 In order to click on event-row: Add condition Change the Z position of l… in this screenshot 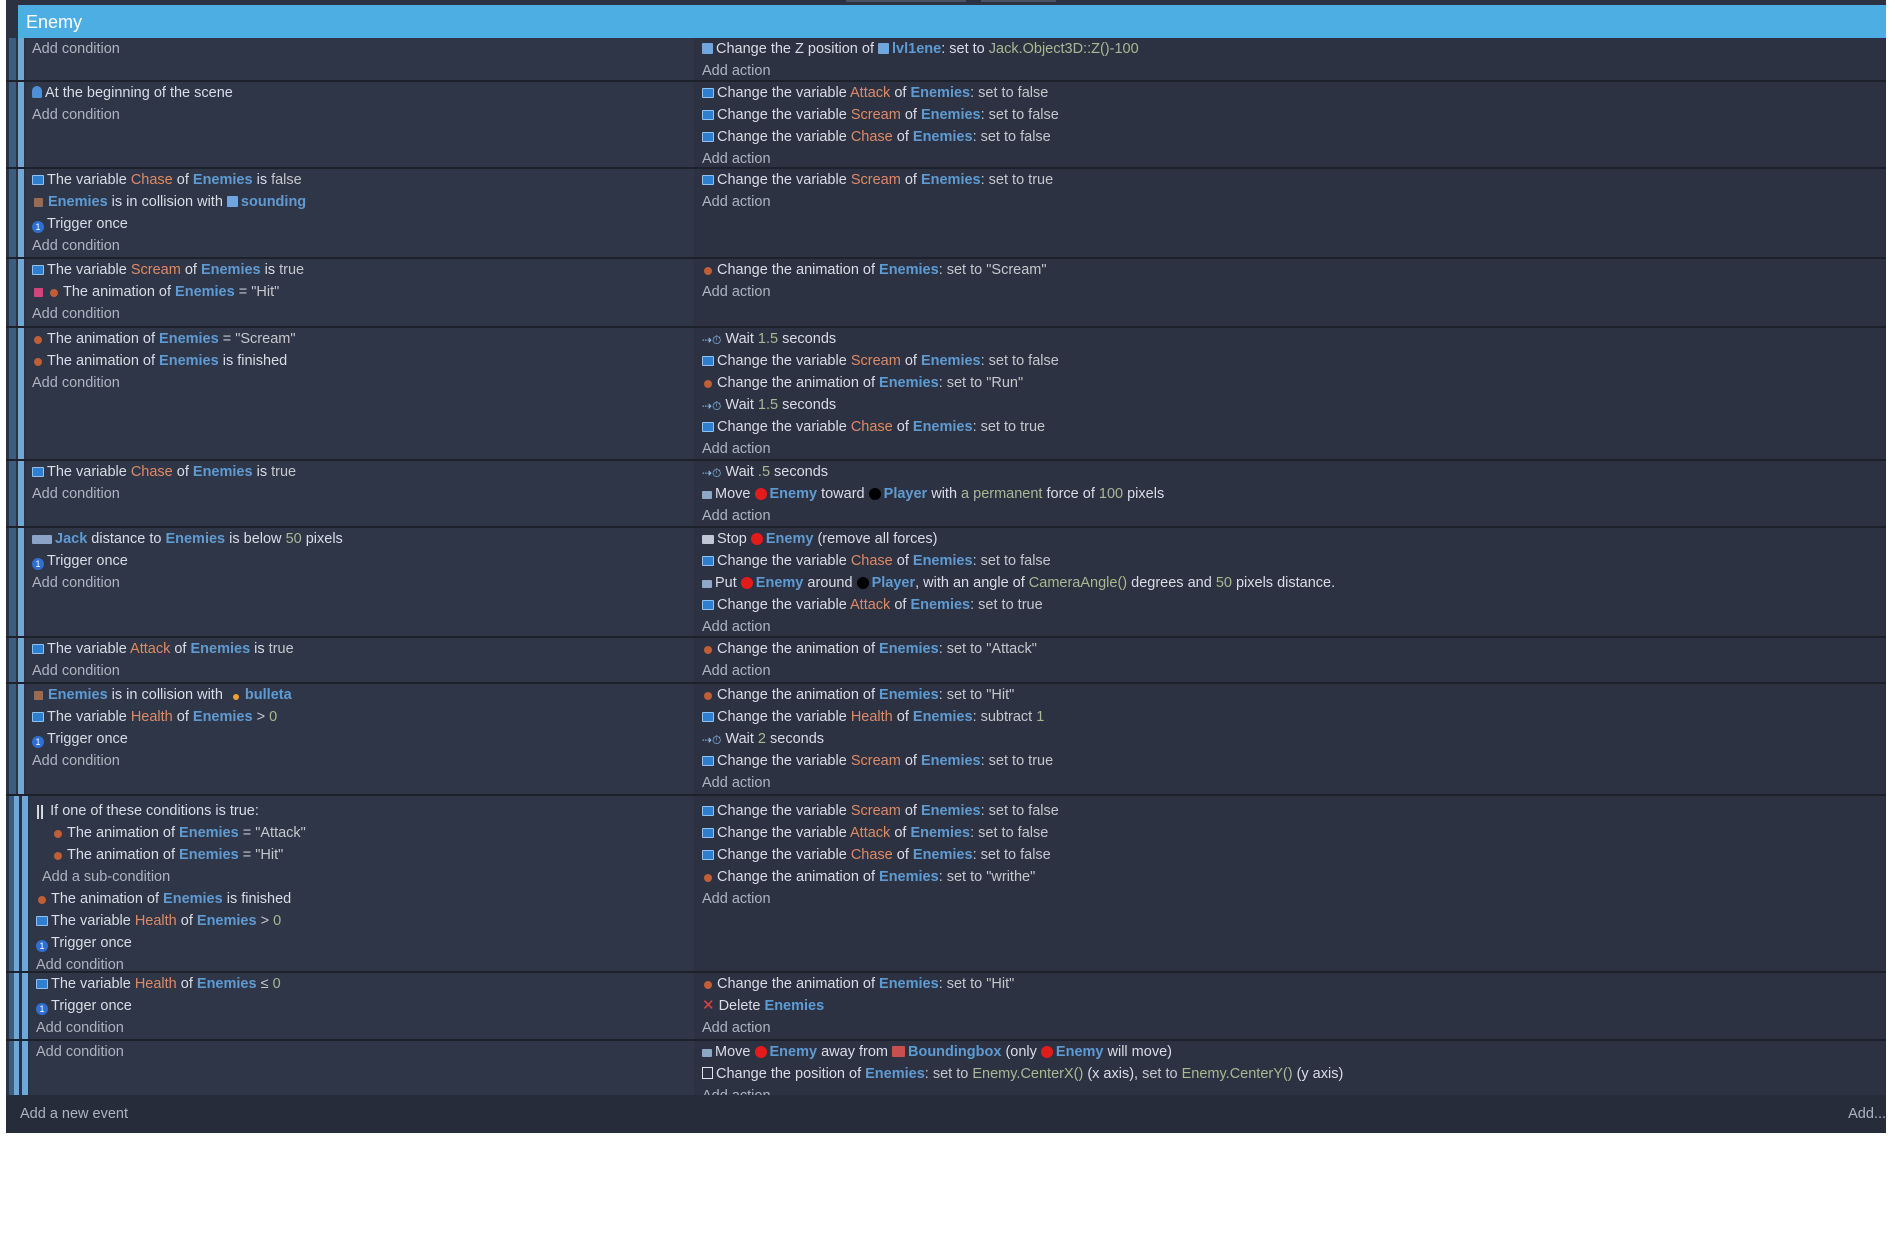, I will do `click(946, 60)`.